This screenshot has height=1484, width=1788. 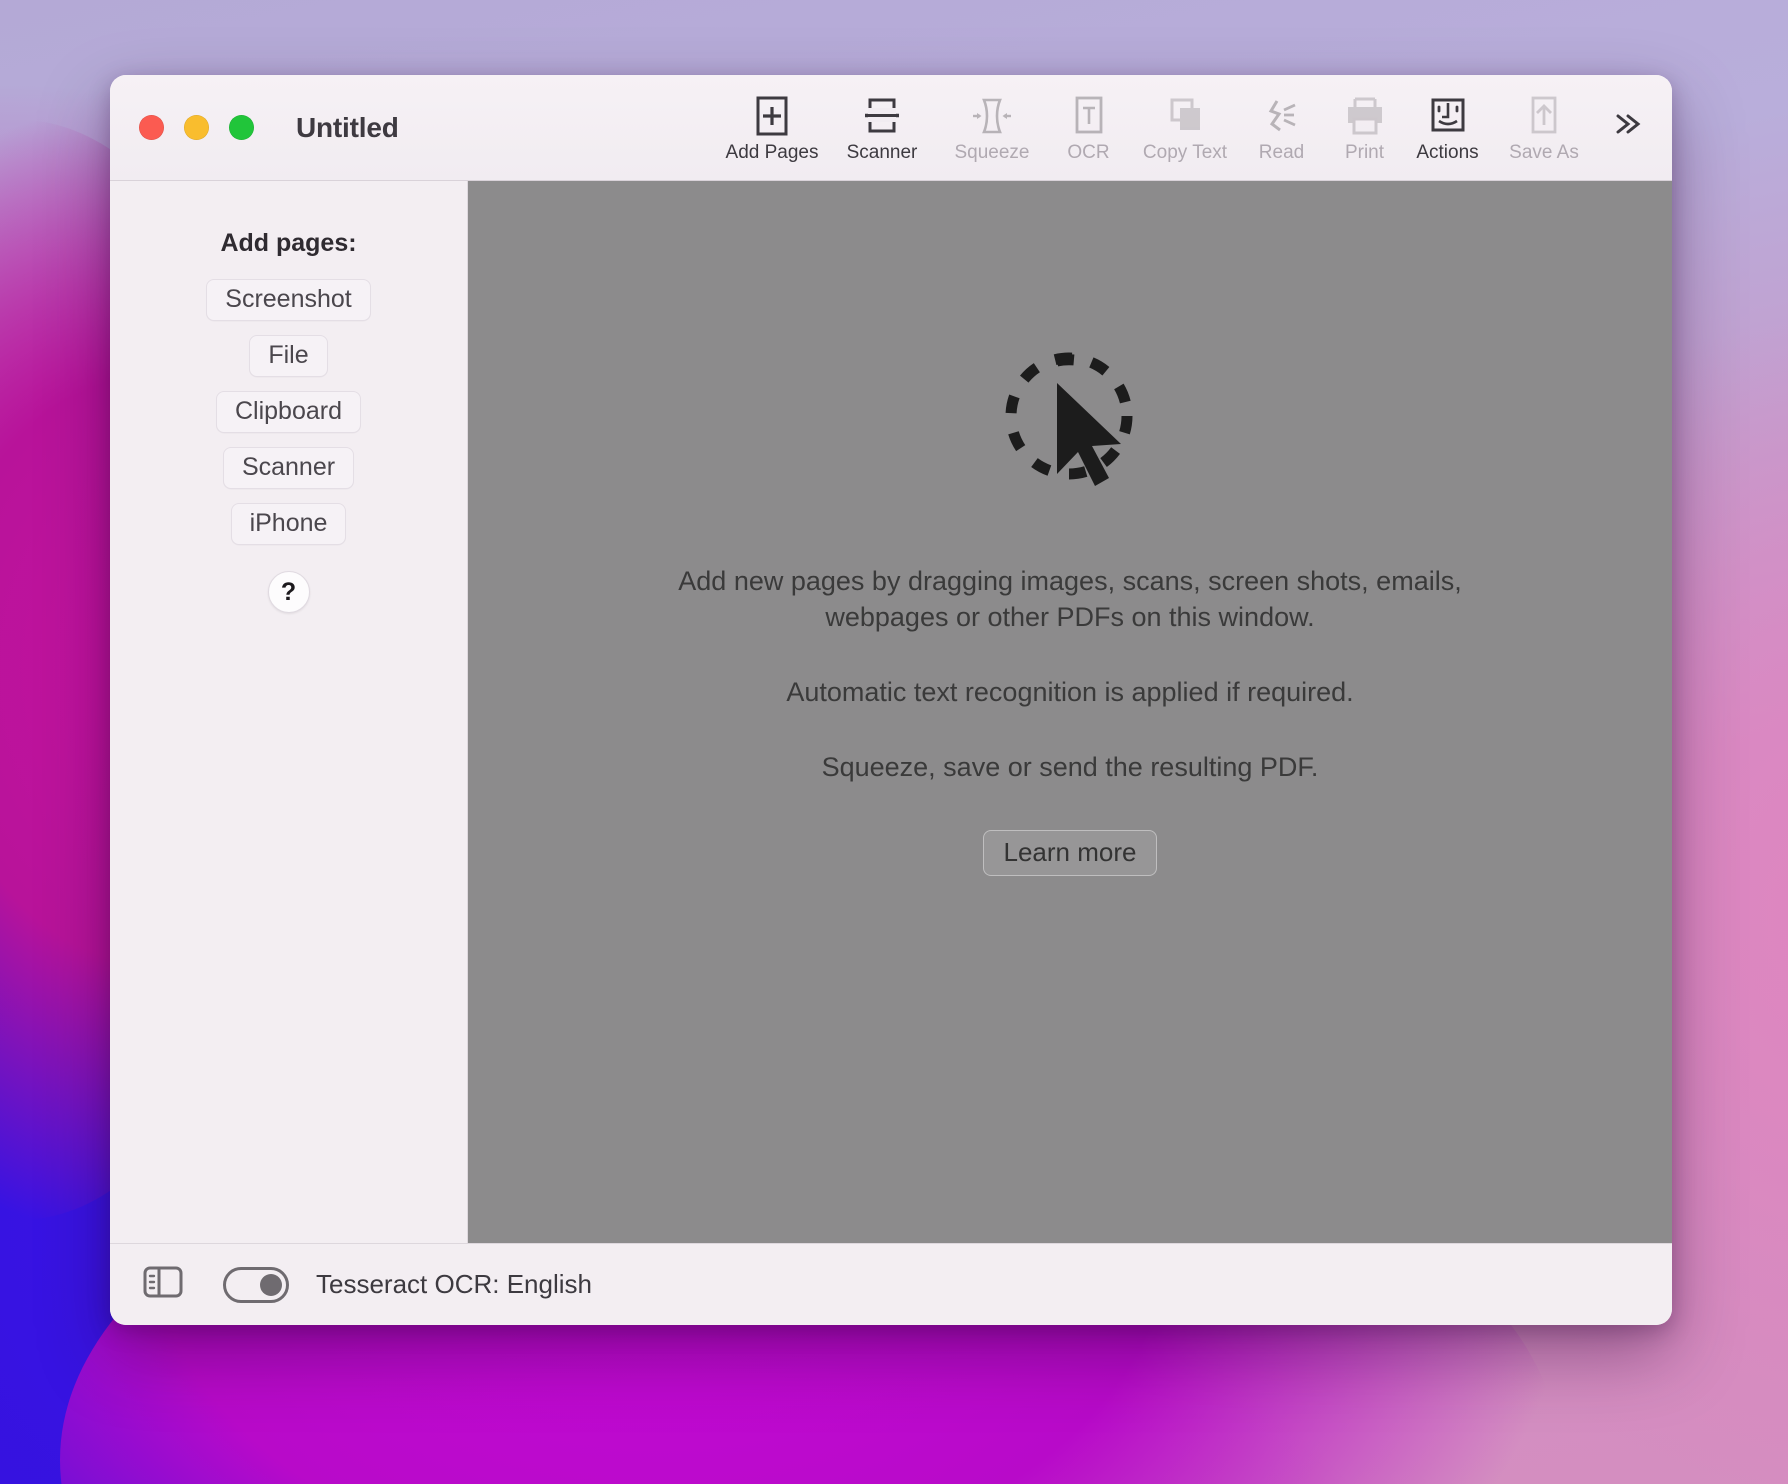 What do you see at coordinates (288, 412) in the screenshot?
I see `sidebar-button-clipboard: Clipboard` at bounding box center [288, 412].